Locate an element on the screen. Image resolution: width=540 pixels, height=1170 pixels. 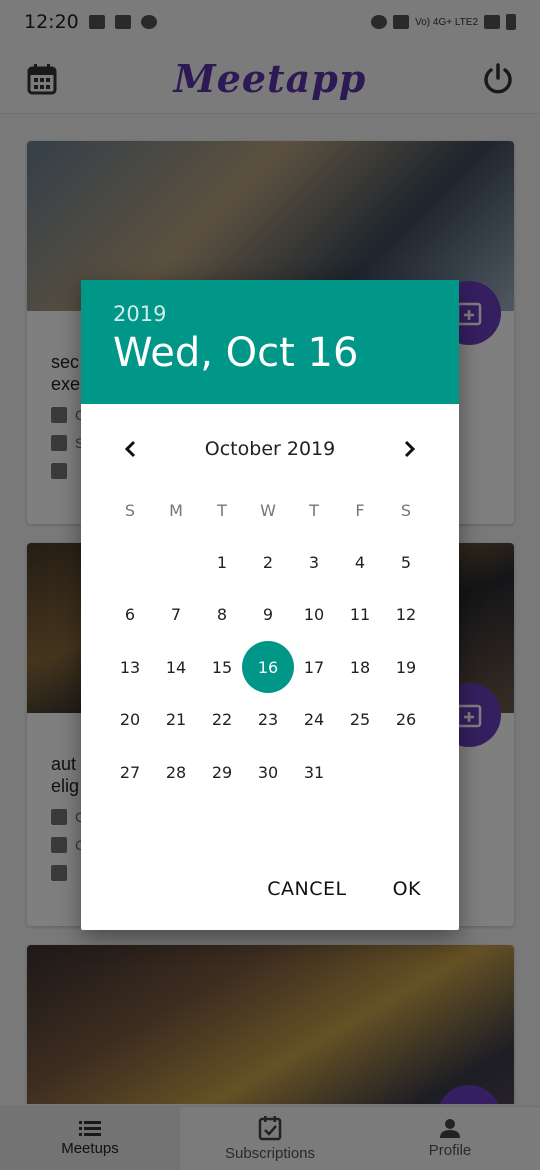
day-number: 8 is located at coordinates (222, 615).